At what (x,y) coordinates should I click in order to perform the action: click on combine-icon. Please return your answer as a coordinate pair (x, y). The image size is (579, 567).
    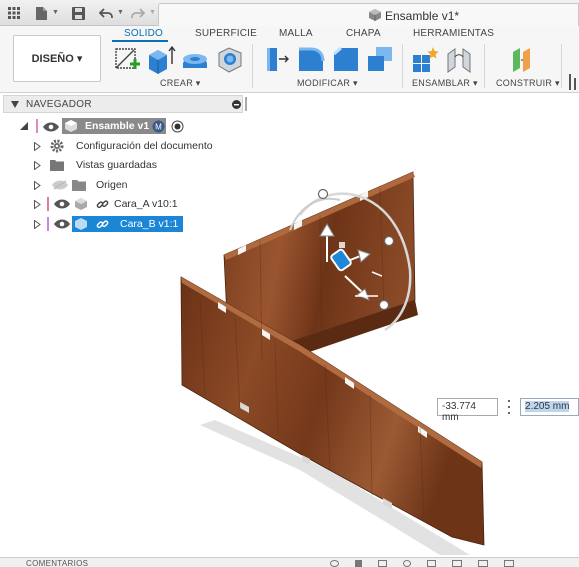
    Looking at the image, I should click on (380, 59).